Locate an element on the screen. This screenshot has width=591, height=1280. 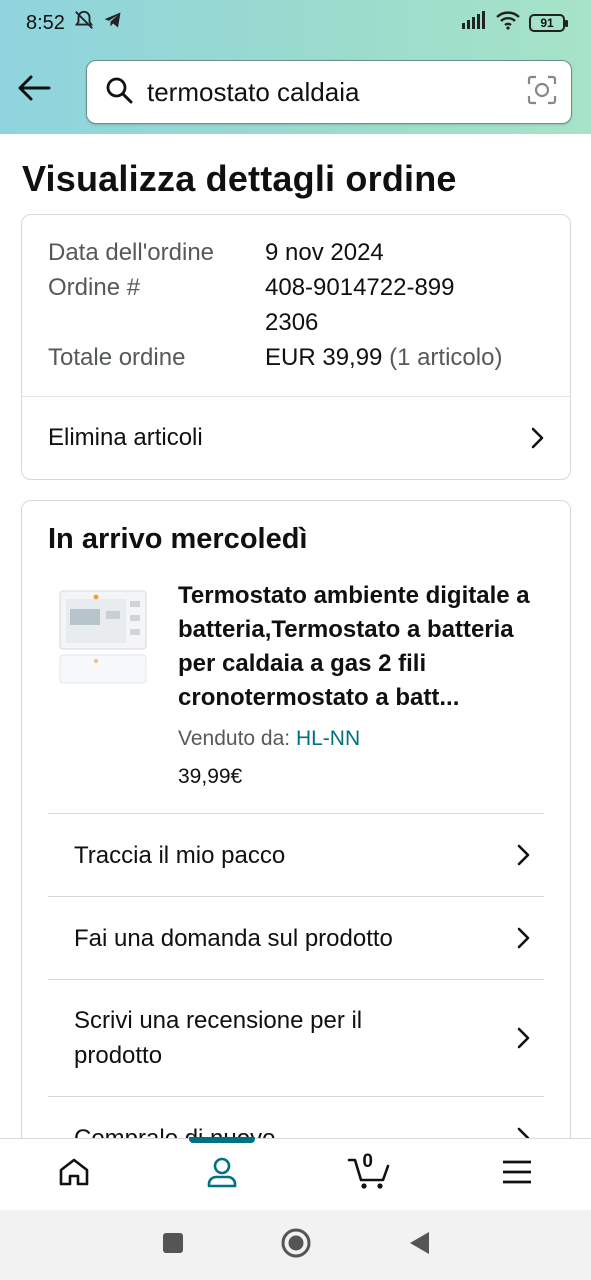
menu-icon is located at coordinates (517, 1174).